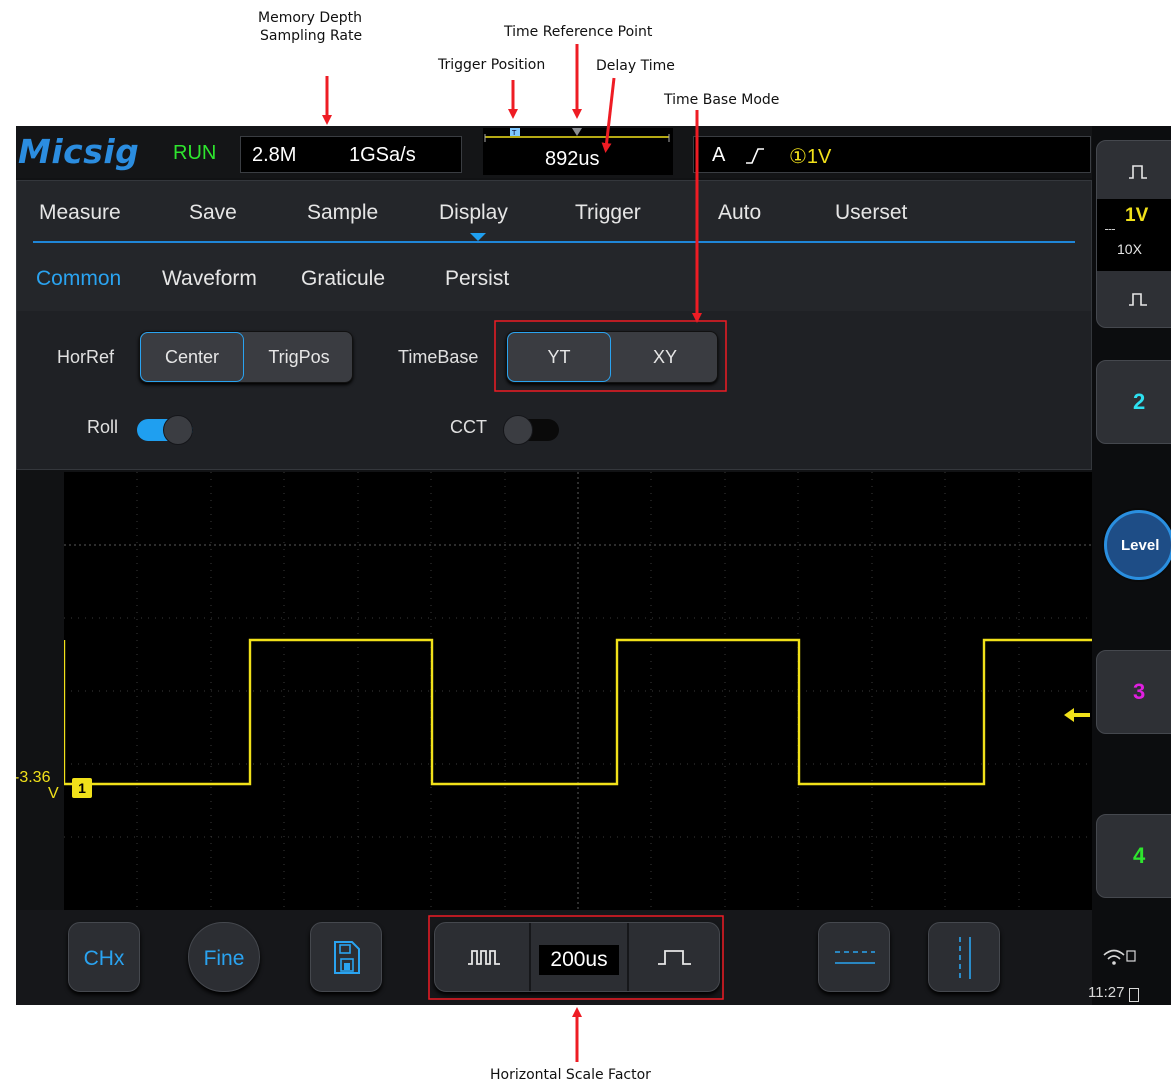  Describe the element at coordinates (608, 115) in the screenshot. I see `delay-time-arrow` at that location.